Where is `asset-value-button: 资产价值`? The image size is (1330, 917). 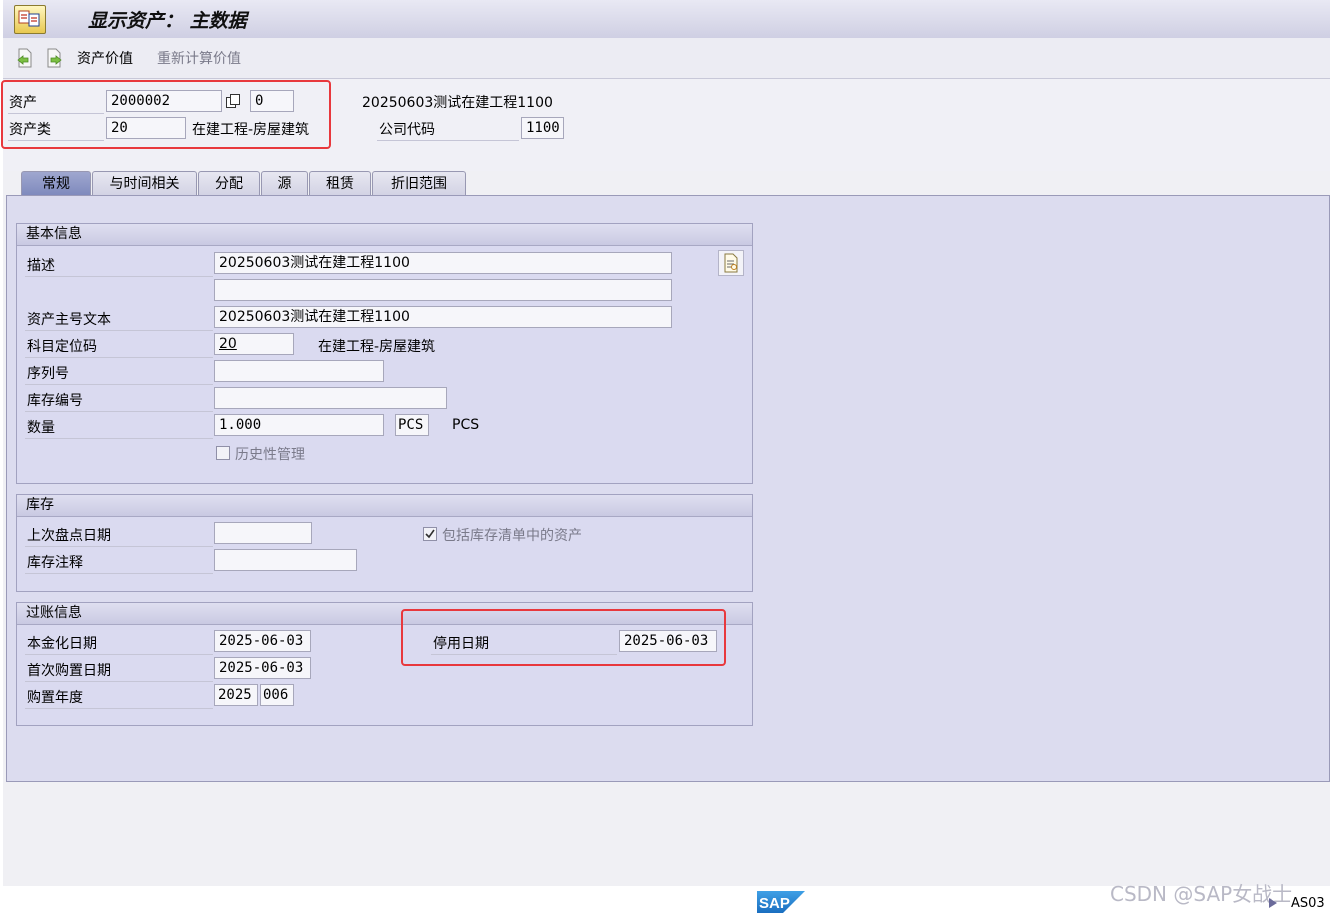
asset-value-button: 资产价值 is located at coordinates (105, 58).